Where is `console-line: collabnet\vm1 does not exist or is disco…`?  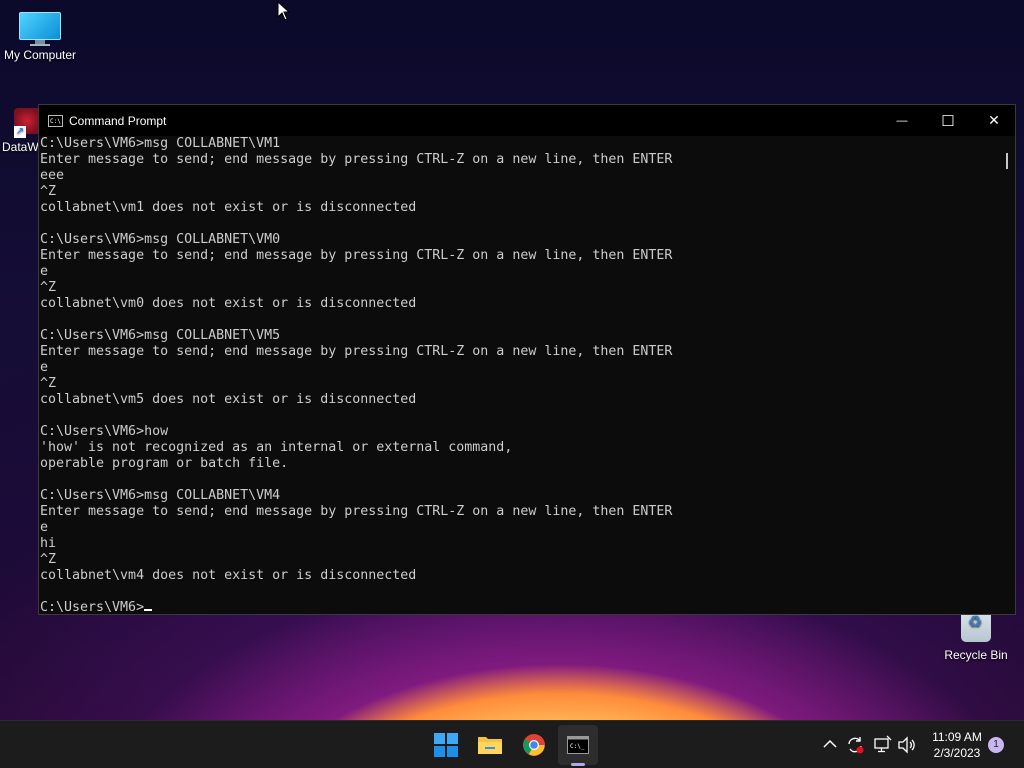
console-line: collabnet\vm1 does not exist or is disco… is located at coordinates (228, 207).